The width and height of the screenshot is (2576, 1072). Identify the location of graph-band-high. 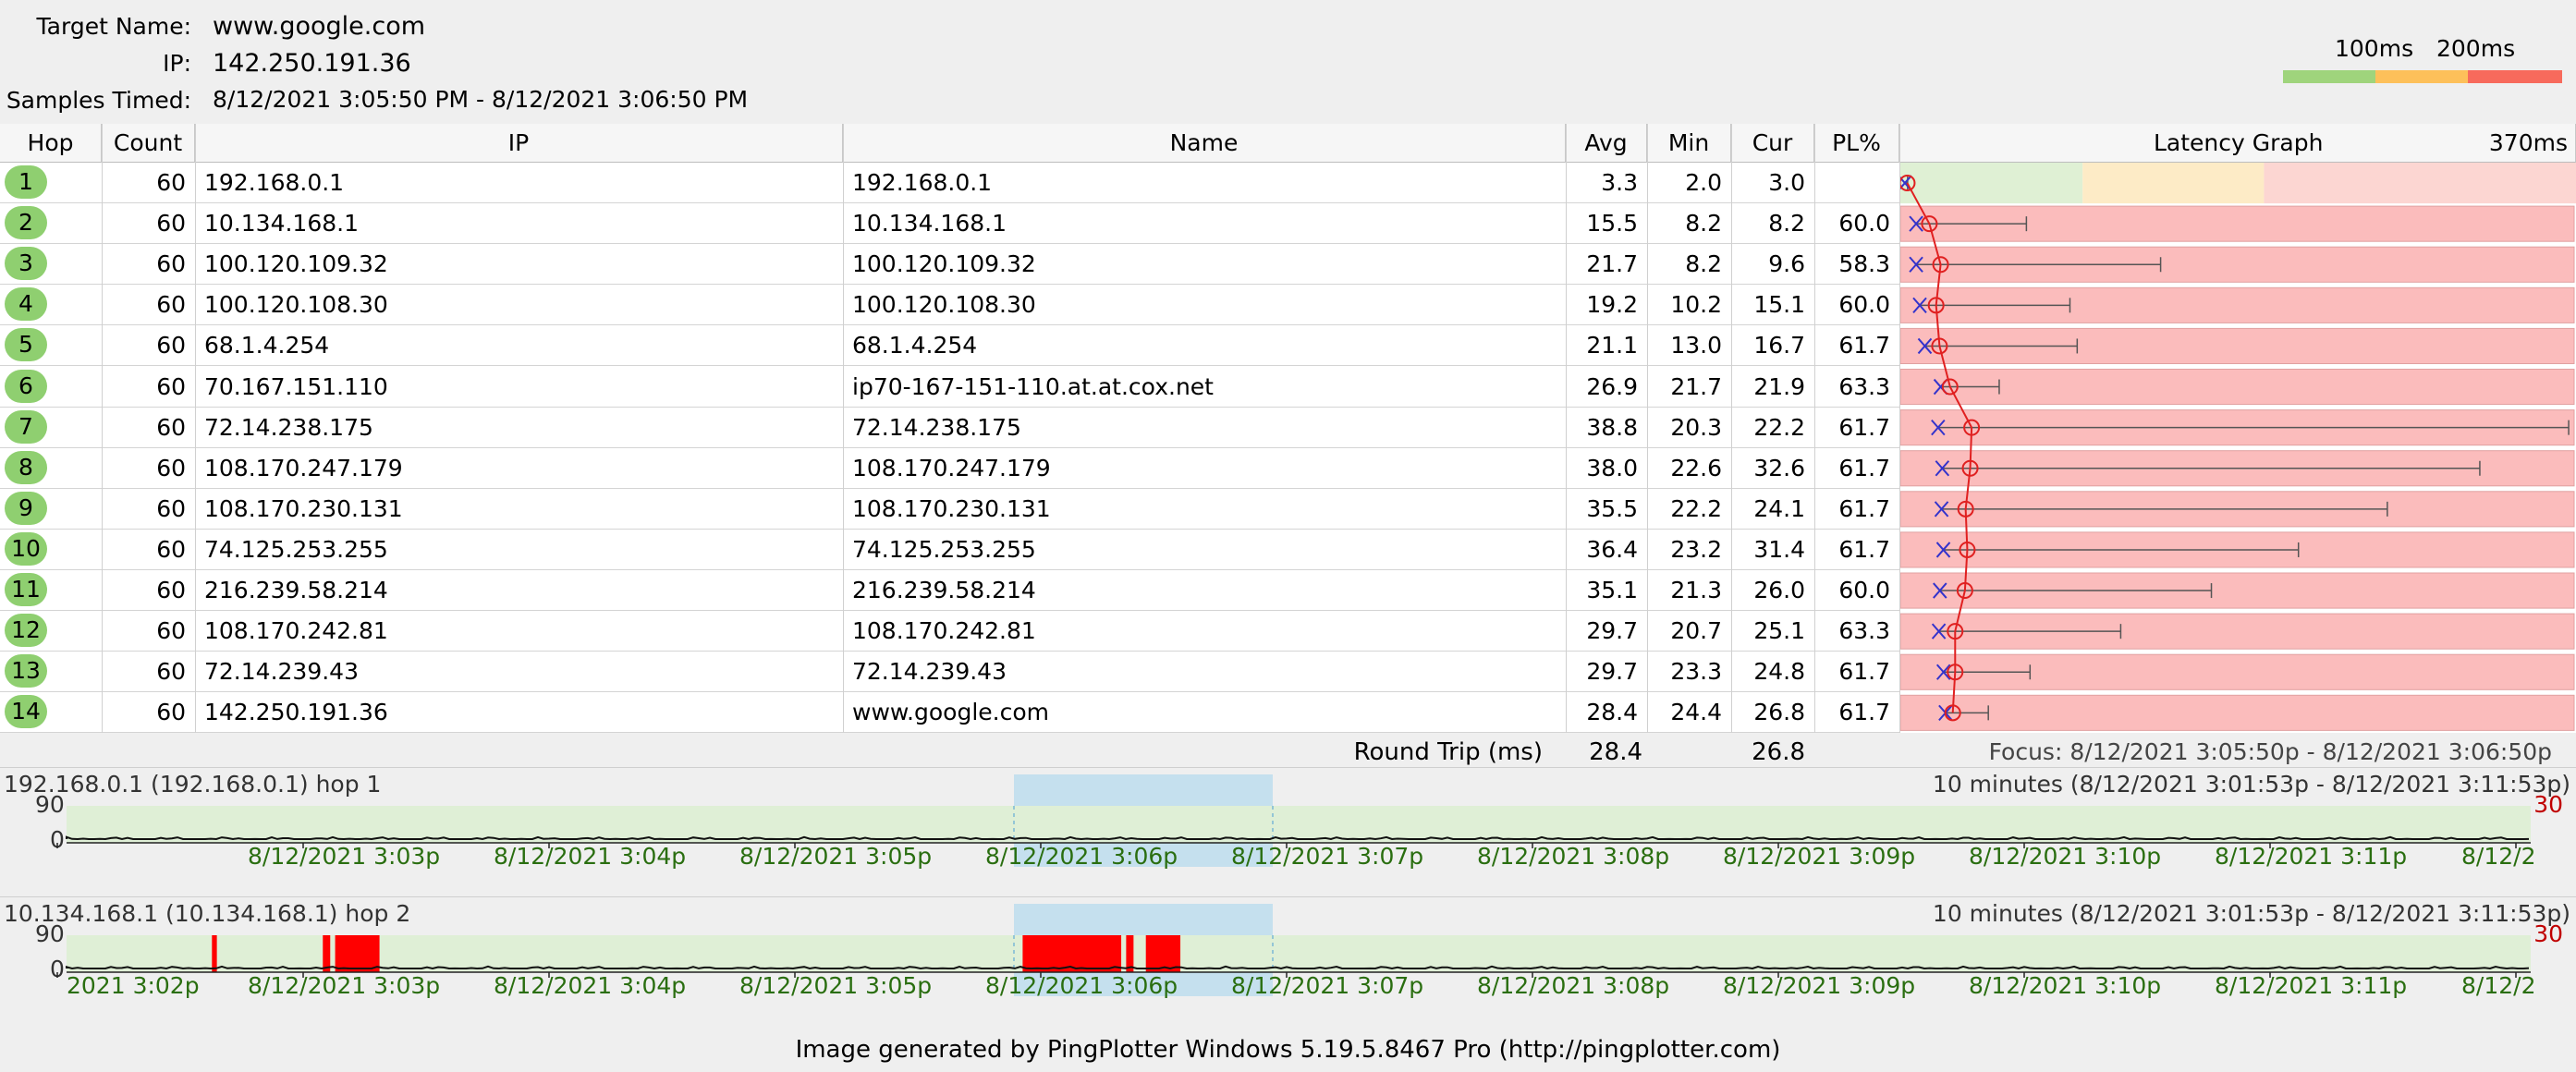
(2420, 183).